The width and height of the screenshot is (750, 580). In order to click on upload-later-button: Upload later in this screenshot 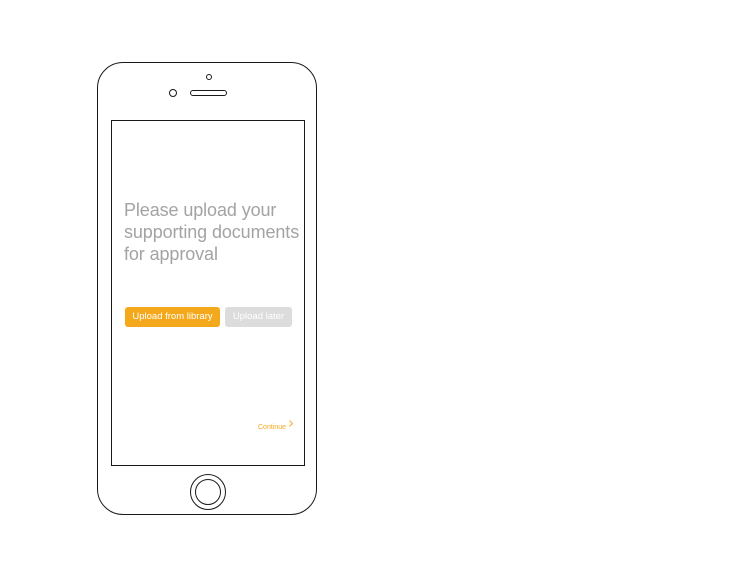, I will do `click(258, 317)`.